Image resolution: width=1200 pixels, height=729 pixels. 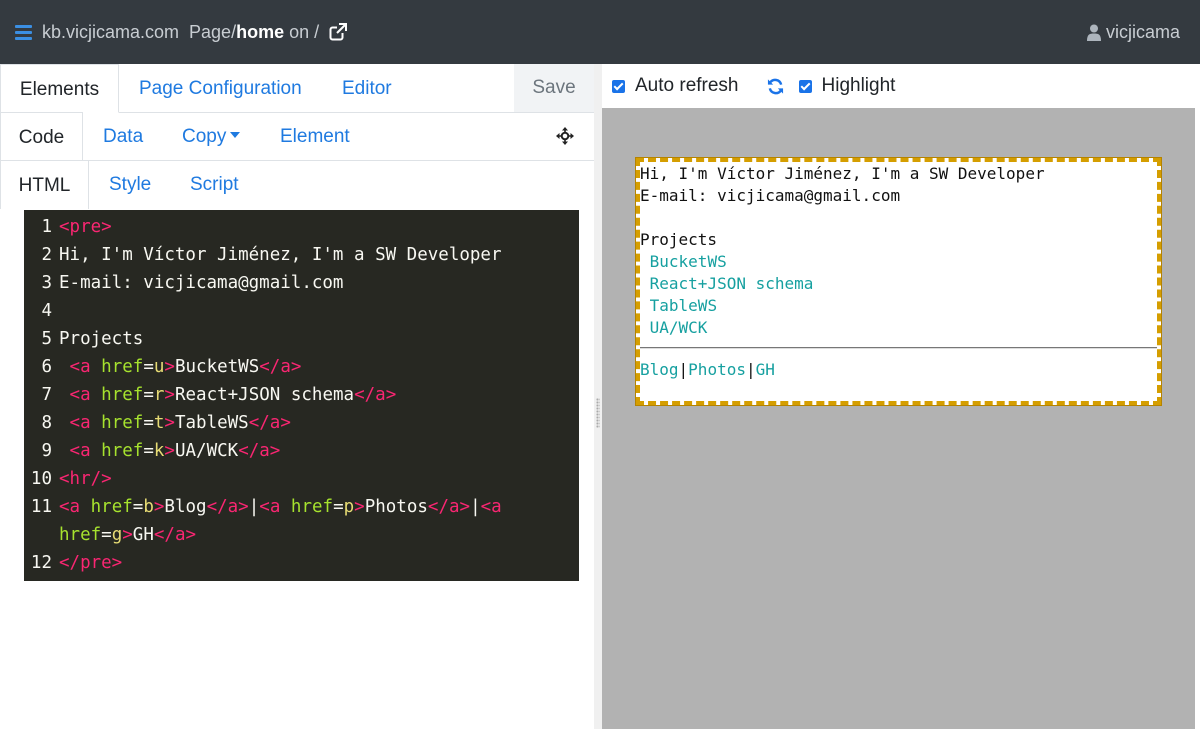 What do you see at coordinates (898, 262) in the screenshot?
I see `project-item: BucketWS` at bounding box center [898, 262].